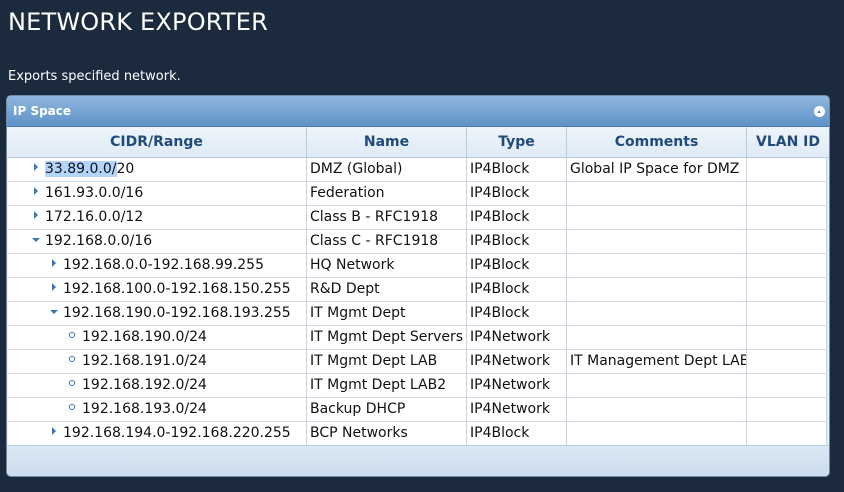  Describe the element at coordinates (157, 241) in the screenshot. I see `cidr-cell: 192.168.0.0/16` at that location.